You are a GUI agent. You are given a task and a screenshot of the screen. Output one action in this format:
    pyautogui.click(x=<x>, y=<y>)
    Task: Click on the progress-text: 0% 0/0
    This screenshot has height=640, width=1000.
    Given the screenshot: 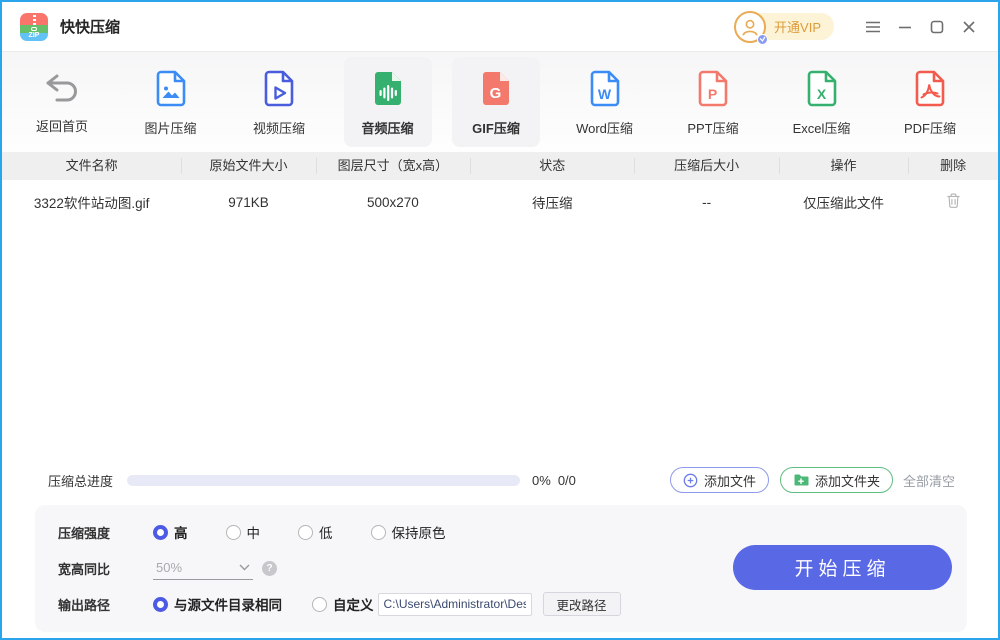 What is the action you would take?
    pyautogui.click(x=554, y=480)
    